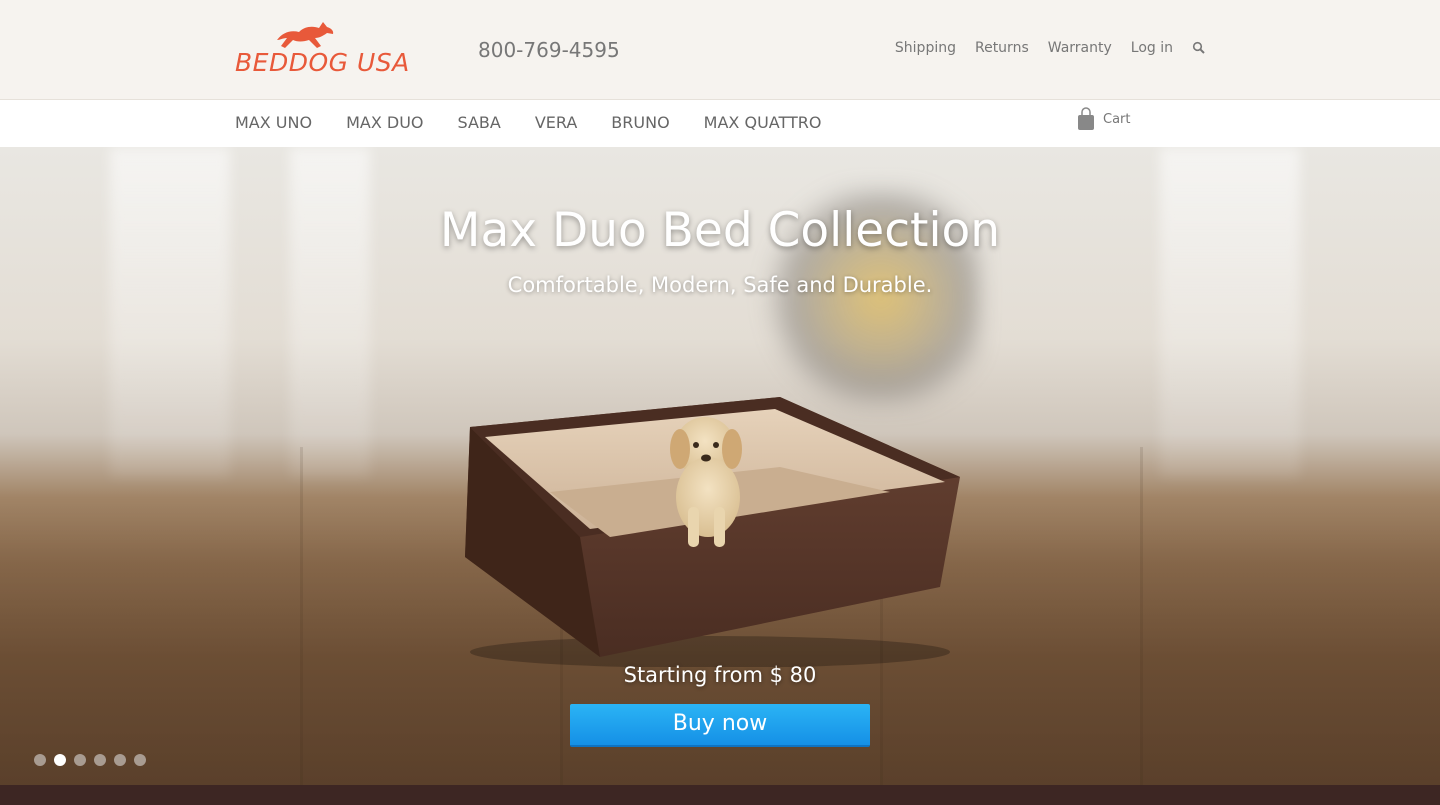 This screenshot has width=1440, height=805. What do you see at coordinates (384, 122) in the screenshot?
I see `nav-item-max-duo: MAX DUO` at bounding box center [384, 122].